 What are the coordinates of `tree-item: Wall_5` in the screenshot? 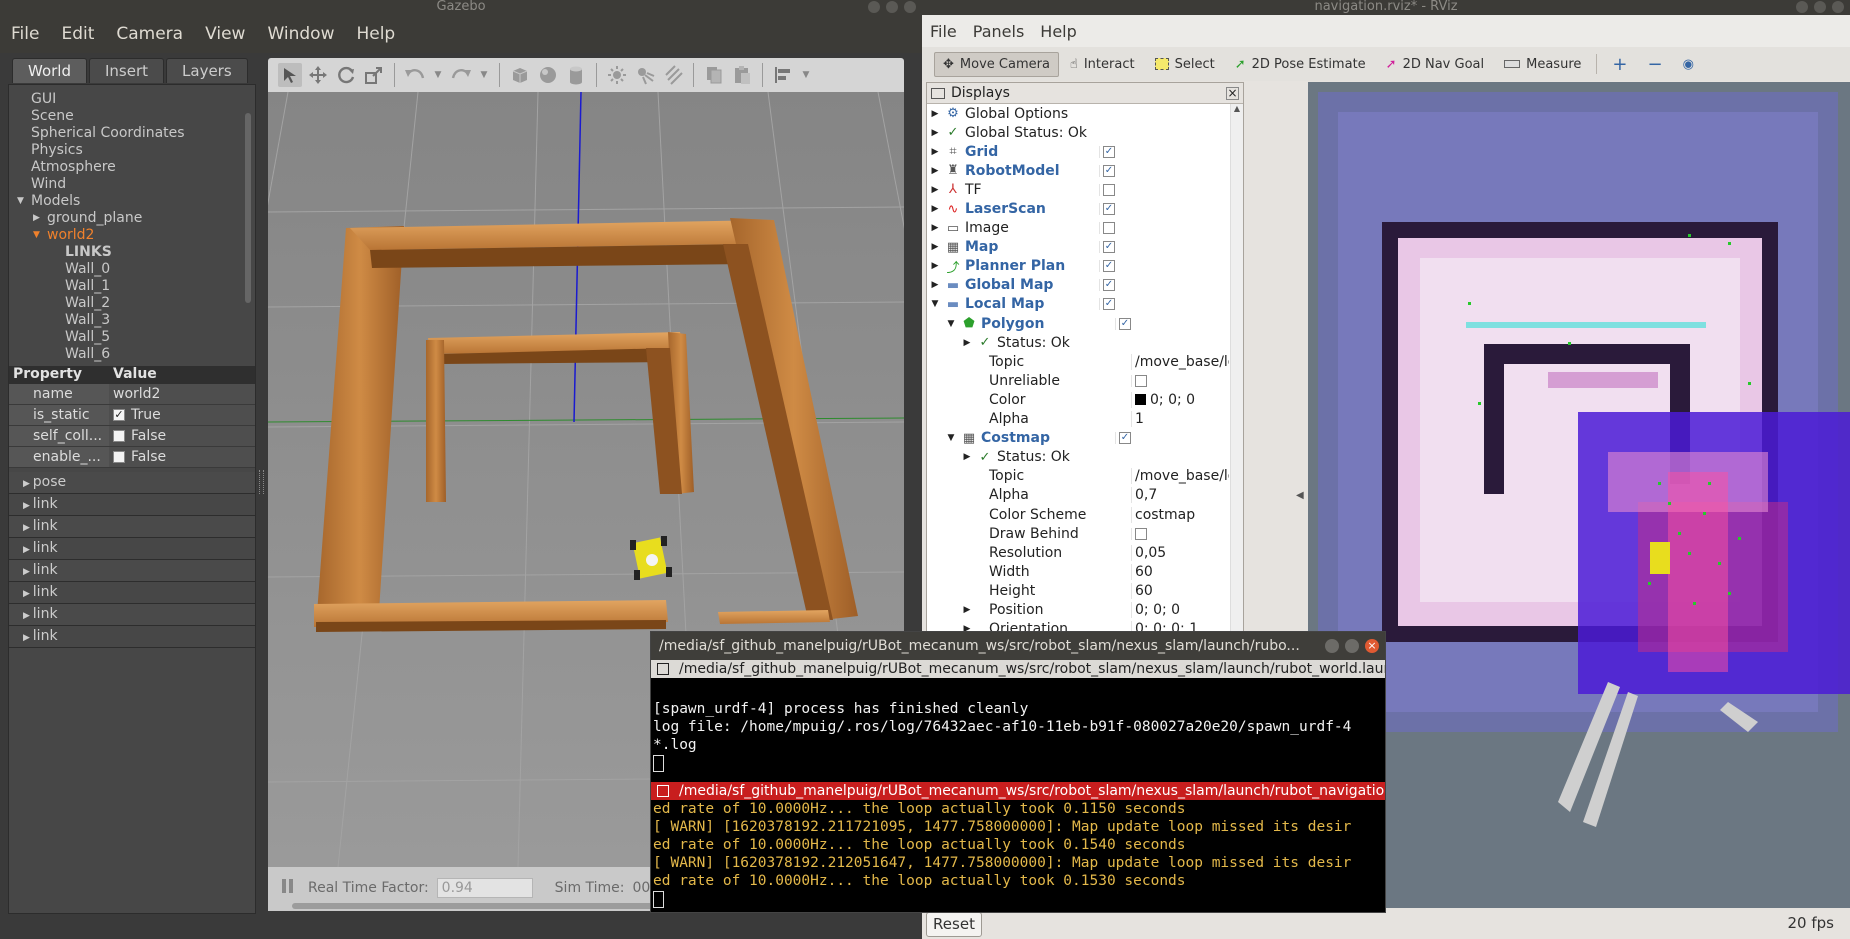 It's located at (132, 337).